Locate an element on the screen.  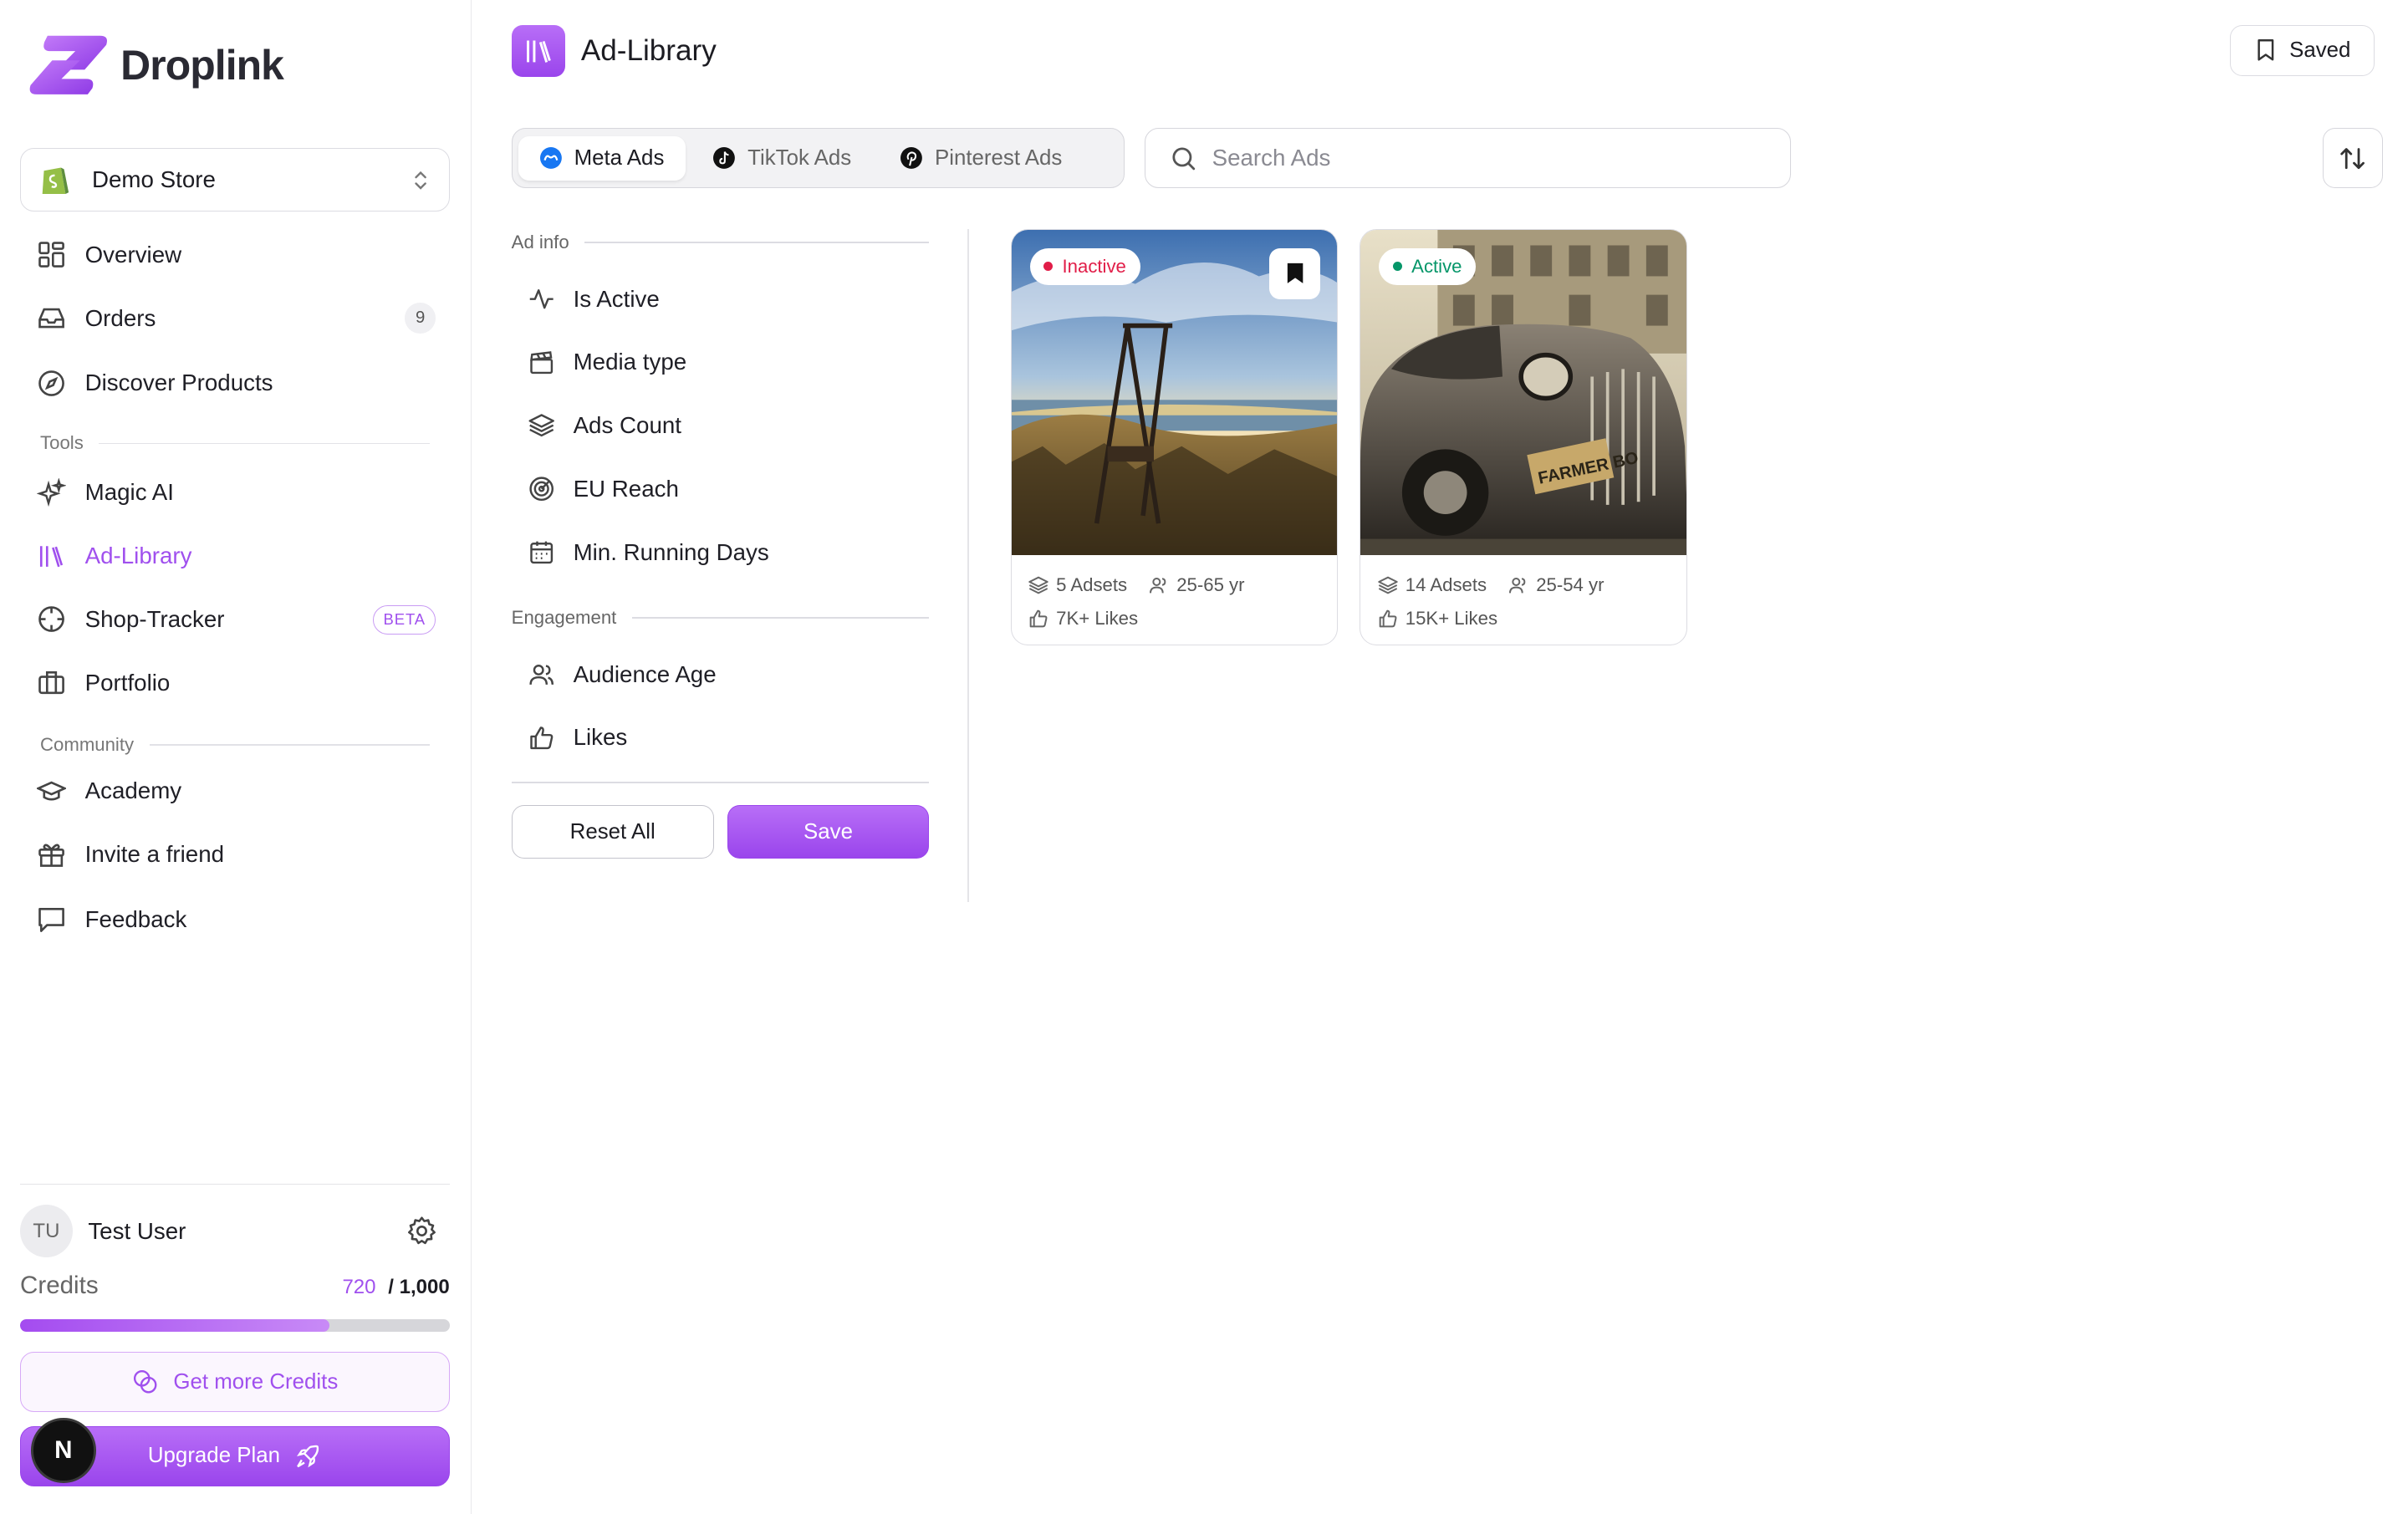
ad-likes-text: 7K+ Likes is located at coordinates (1097, 619).